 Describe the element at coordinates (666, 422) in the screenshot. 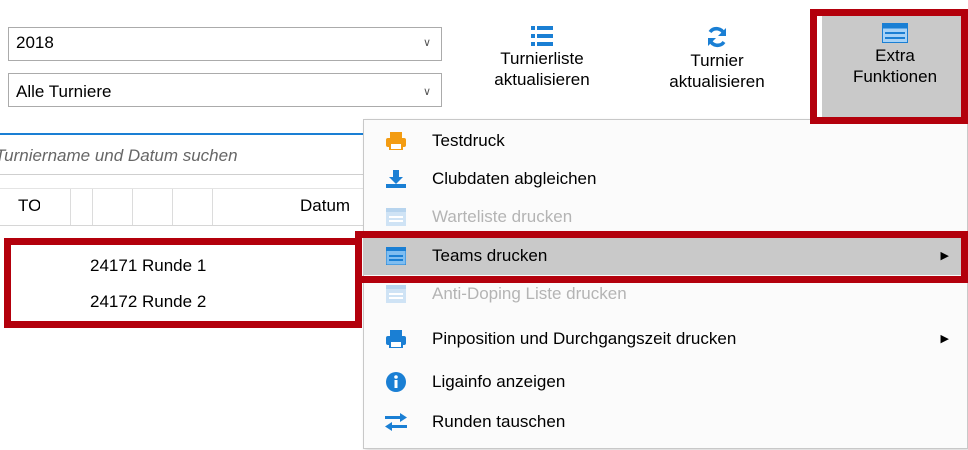

I see `menu-item-runden-tauschen: Runden tauschen` at that location.